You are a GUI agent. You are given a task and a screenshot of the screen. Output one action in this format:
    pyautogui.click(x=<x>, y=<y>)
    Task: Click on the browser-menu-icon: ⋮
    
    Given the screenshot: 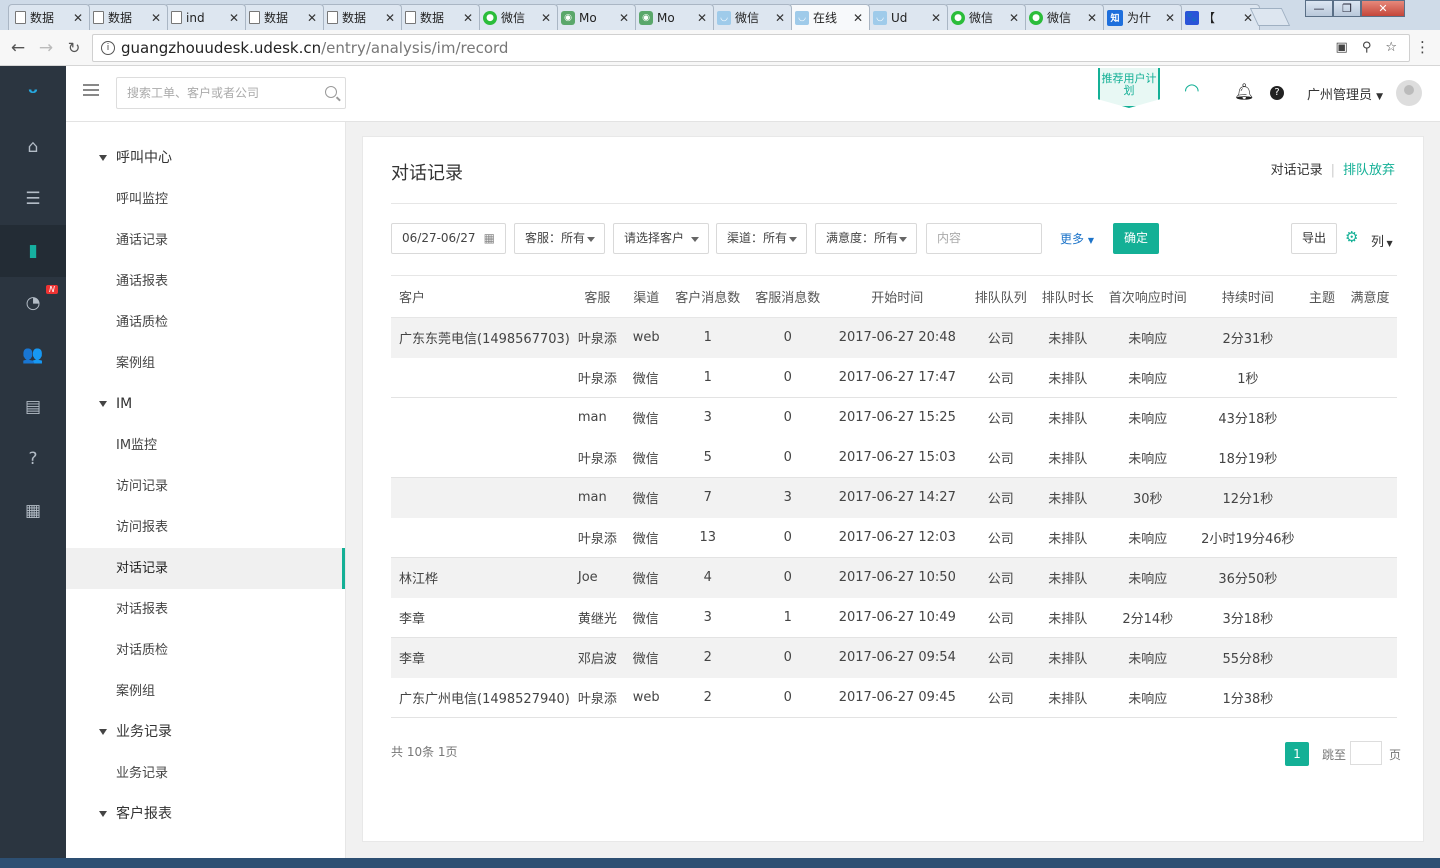 What is the action you would take?
    pyautogui.click(x=1422, y=47)
    